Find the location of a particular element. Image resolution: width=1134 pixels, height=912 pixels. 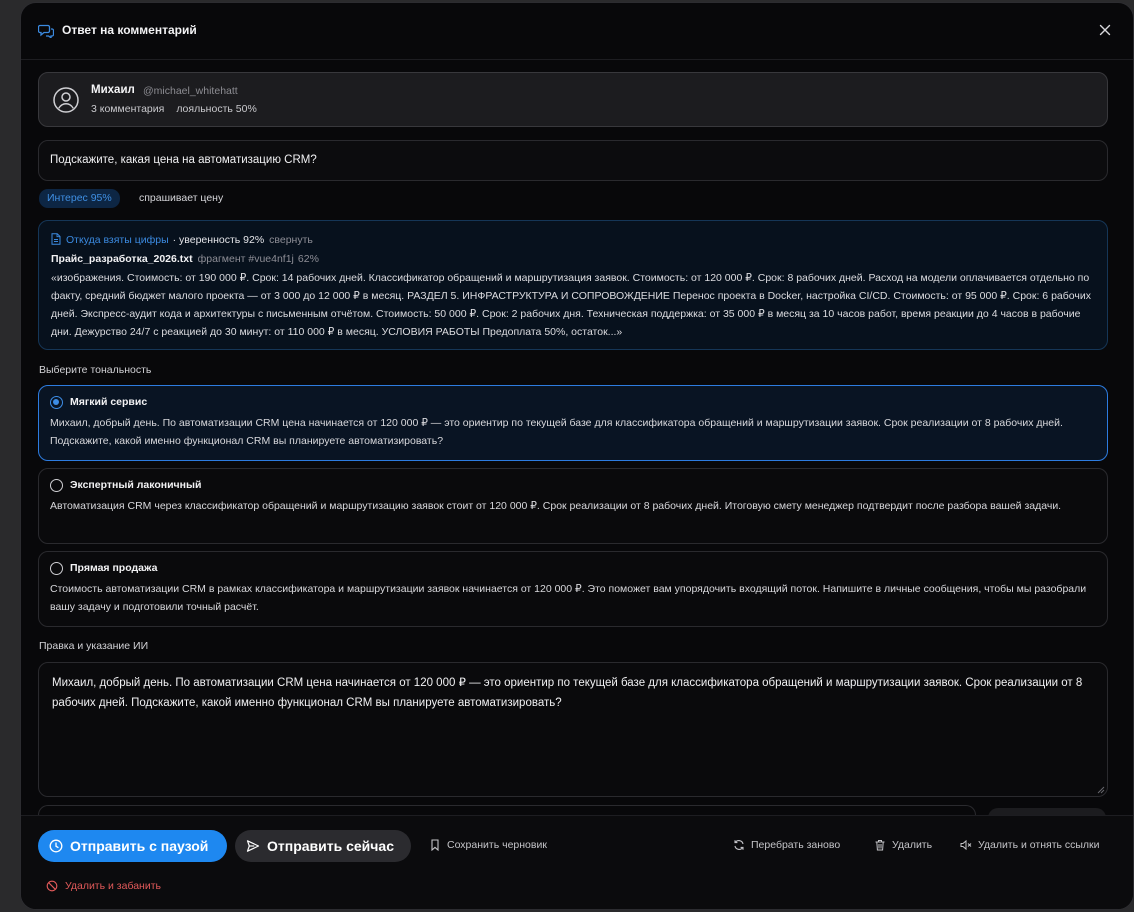

send-with-pause-button: Отправить с паузой is located at coordinates (132, 846).